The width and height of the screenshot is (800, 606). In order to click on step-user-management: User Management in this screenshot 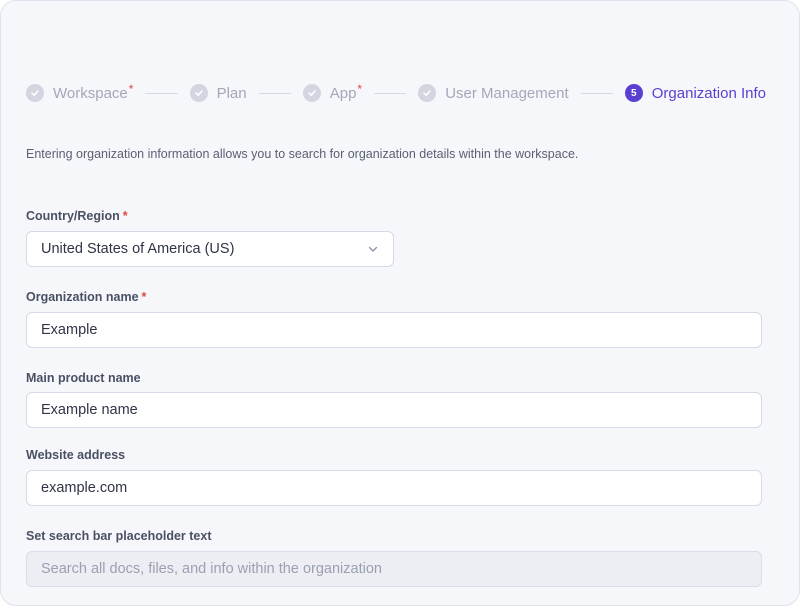, I will do `click(493, 93)`.